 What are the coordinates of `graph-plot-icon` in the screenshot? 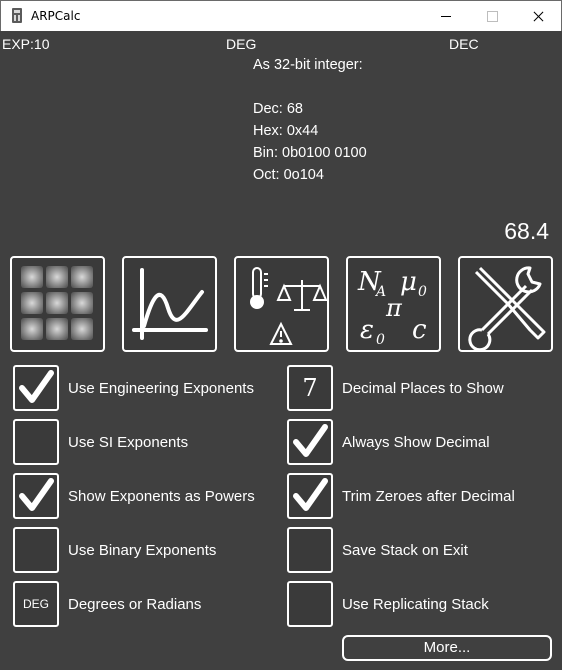 It's located at (170, 304).